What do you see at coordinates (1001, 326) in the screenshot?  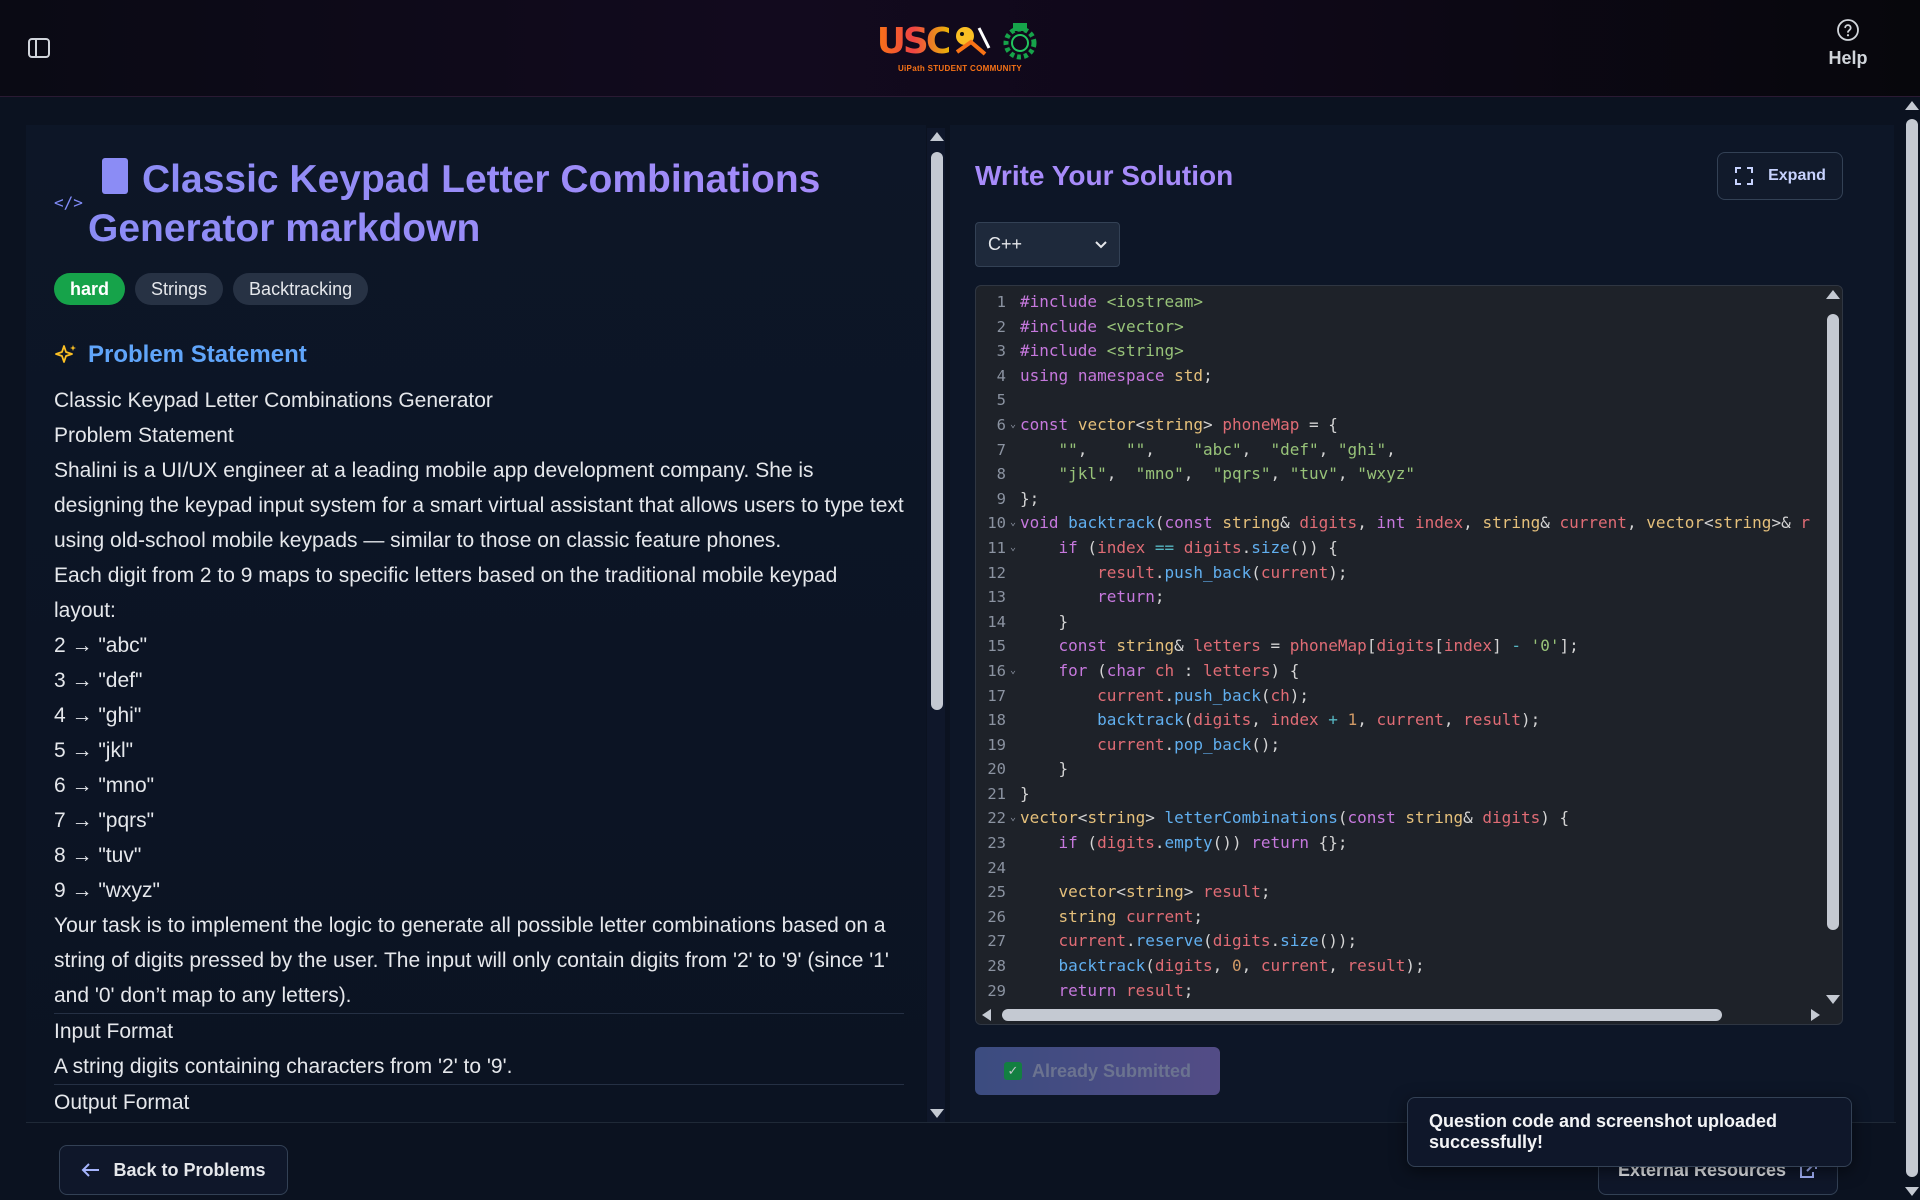 I see `line-number: 2` at bounding box center [1001, 326].